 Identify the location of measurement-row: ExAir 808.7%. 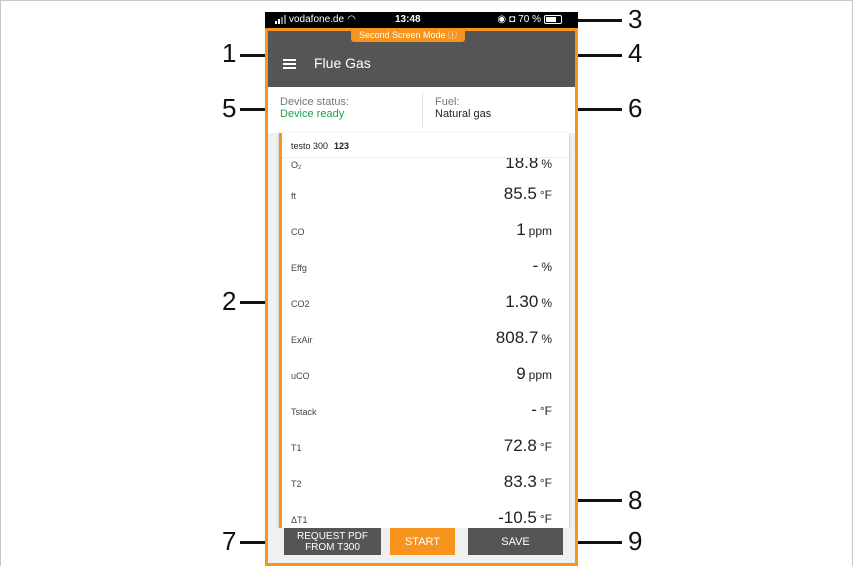
(424, 340).